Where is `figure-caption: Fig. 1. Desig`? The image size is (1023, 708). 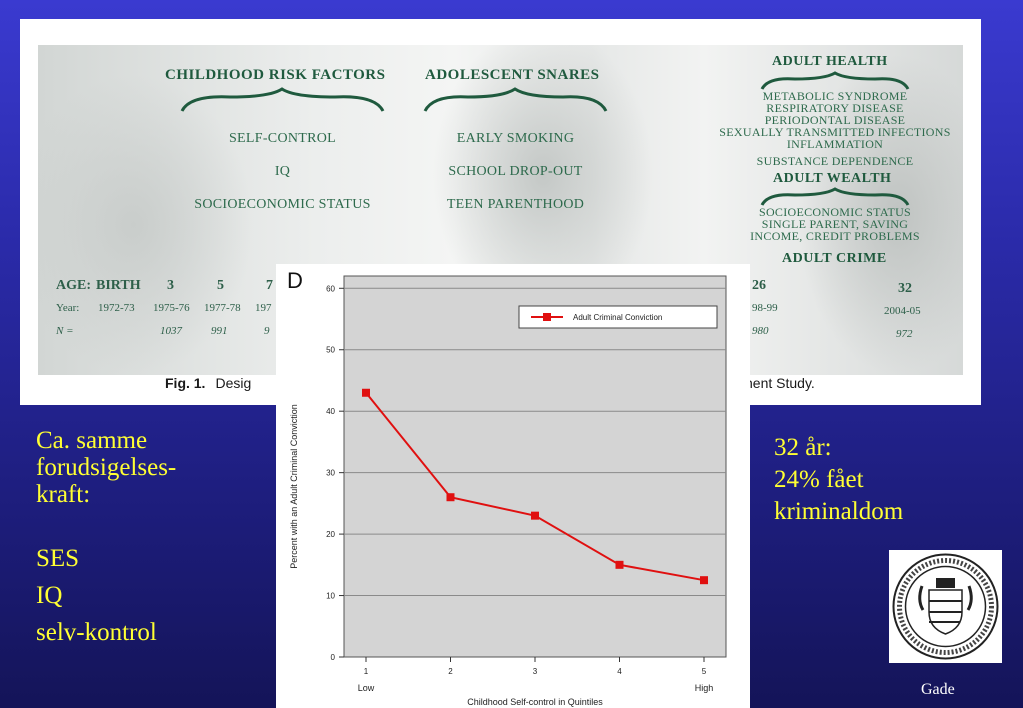 figure-caption: Fig. 1. Desig is located at coordinates (208, 383).